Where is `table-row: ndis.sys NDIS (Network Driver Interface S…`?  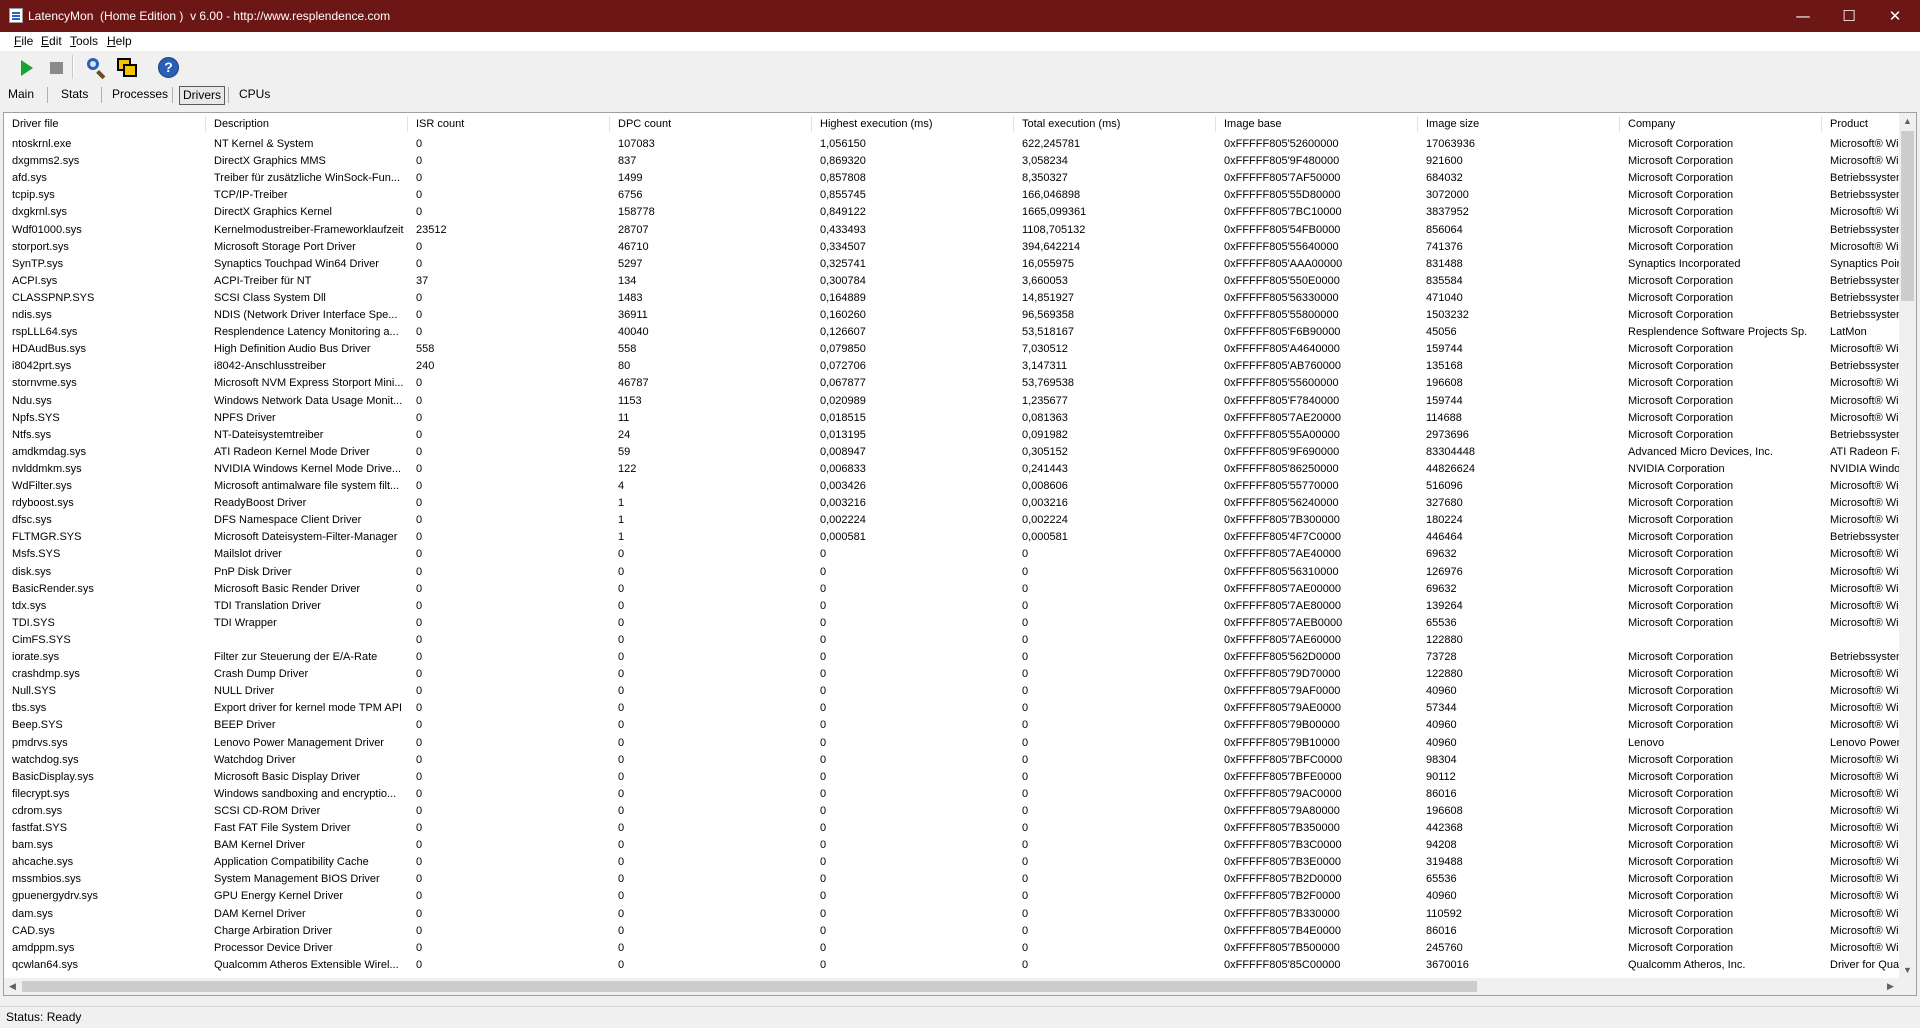 table-row: ndis.sys NDIS (Network Driver Interface S… is located at coordinates (954, 315).